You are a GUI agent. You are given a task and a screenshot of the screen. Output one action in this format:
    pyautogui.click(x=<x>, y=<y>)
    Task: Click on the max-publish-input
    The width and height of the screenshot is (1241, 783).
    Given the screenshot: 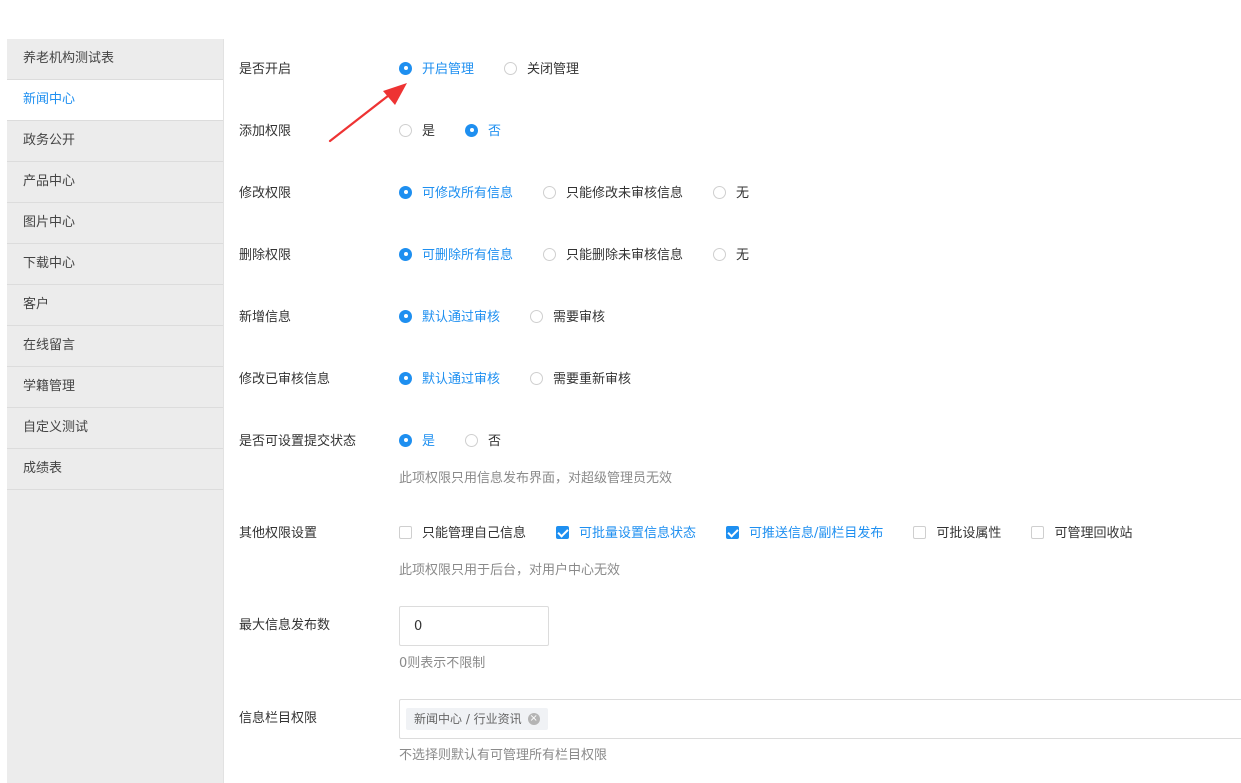 What is the action you would take?
    pyautogui.click(x=474, y=626)
    